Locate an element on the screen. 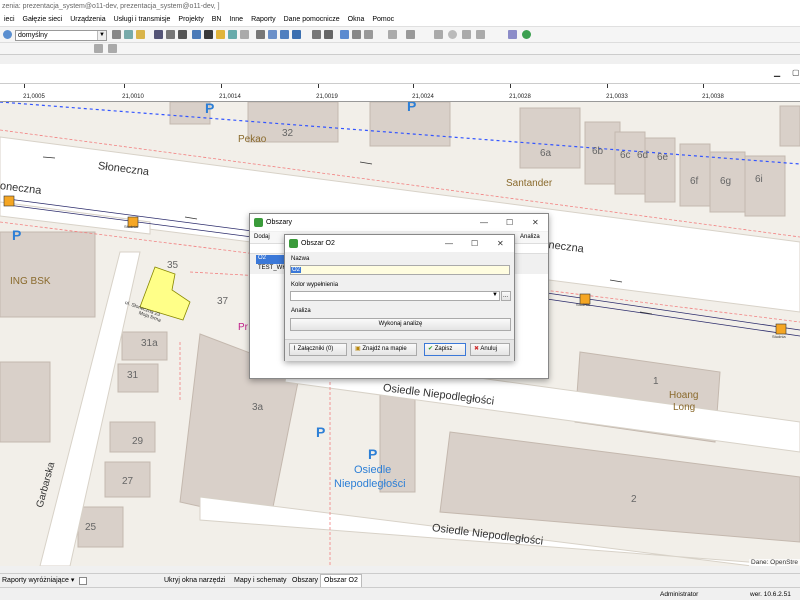 The width and height of the screenshot is (800, 600). menu-item: Dane pomocnicze is located at coordinates (312, 20).